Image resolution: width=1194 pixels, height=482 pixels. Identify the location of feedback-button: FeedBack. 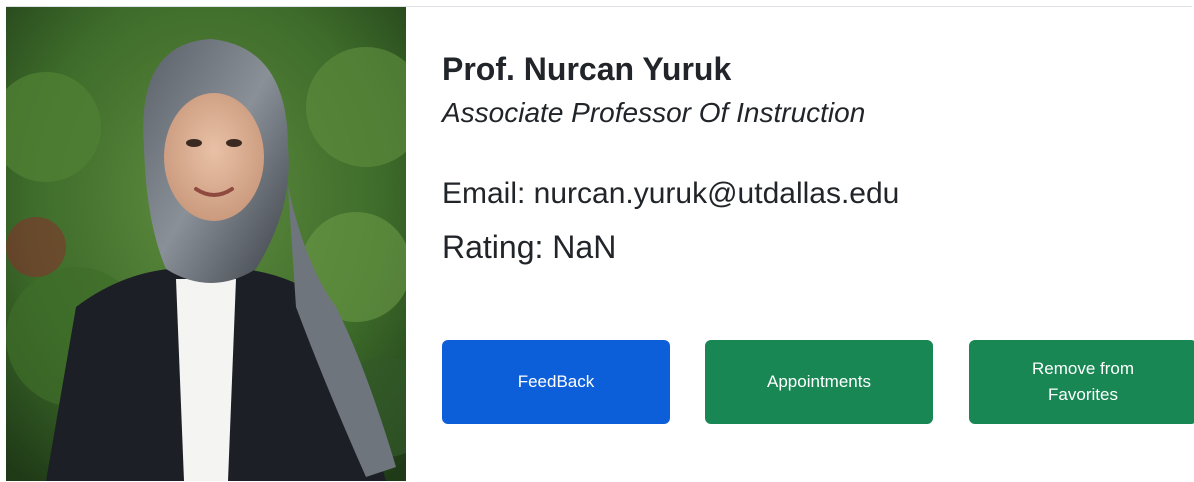
(556, 382).